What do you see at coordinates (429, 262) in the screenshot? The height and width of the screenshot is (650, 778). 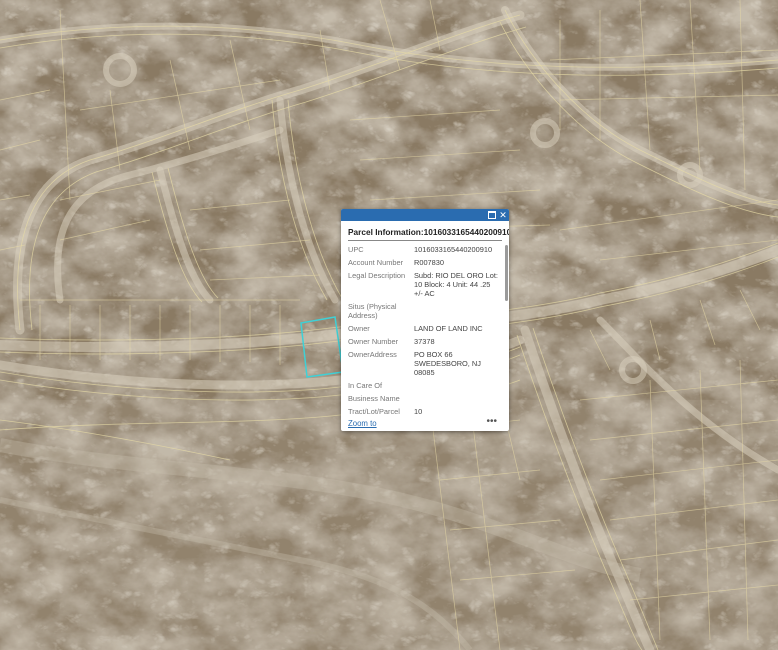 I see `attribute-value: R007830` at bounding box center [429, 262].